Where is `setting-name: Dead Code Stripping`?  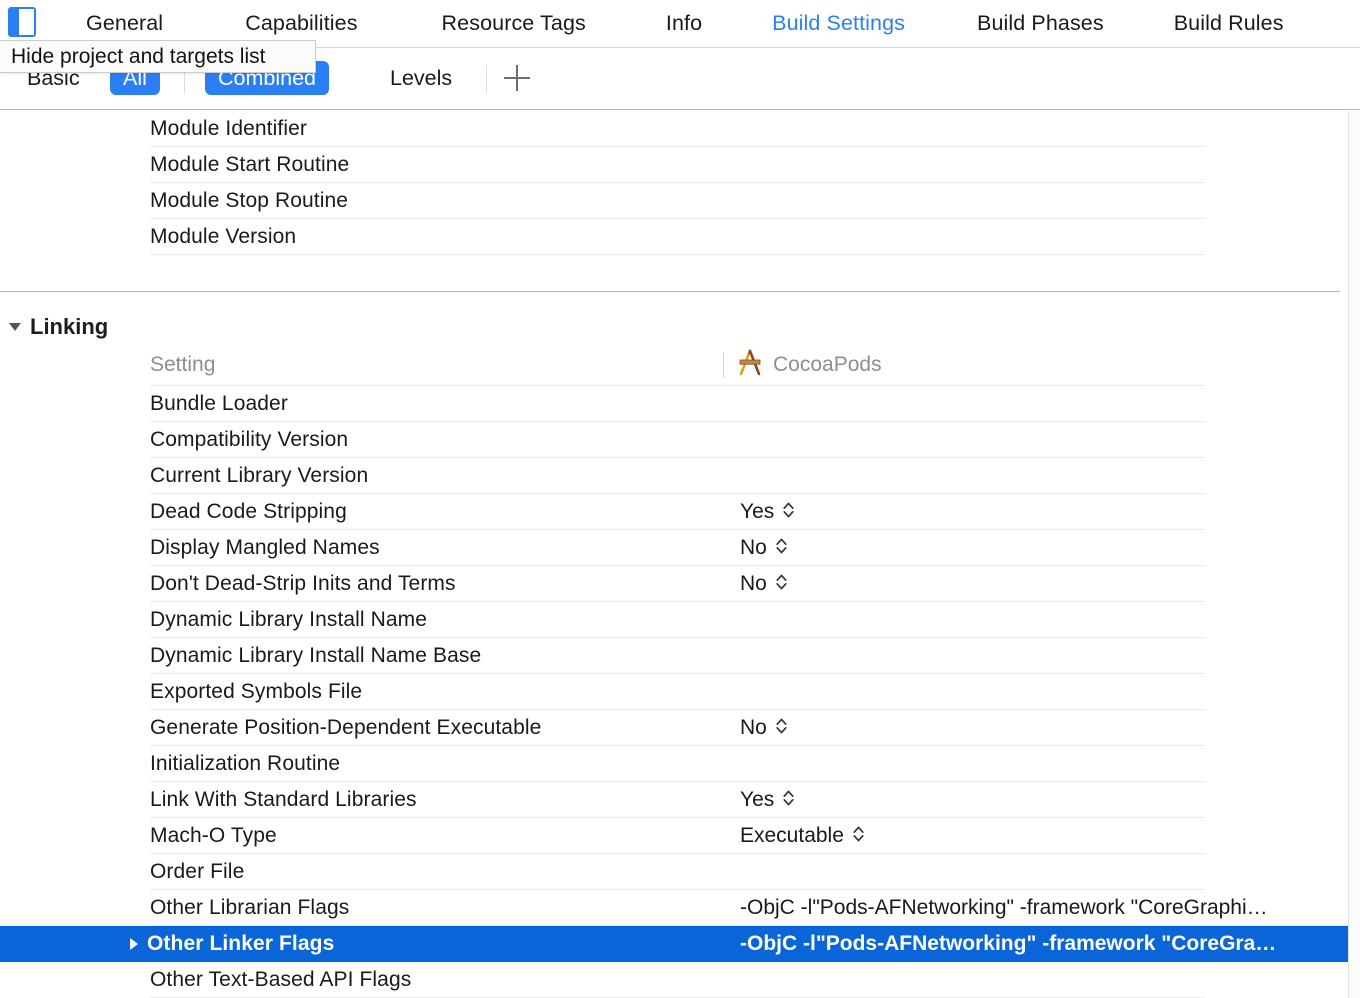 setting-name: Dead Code Stripping is located at coordinates (248, 511).